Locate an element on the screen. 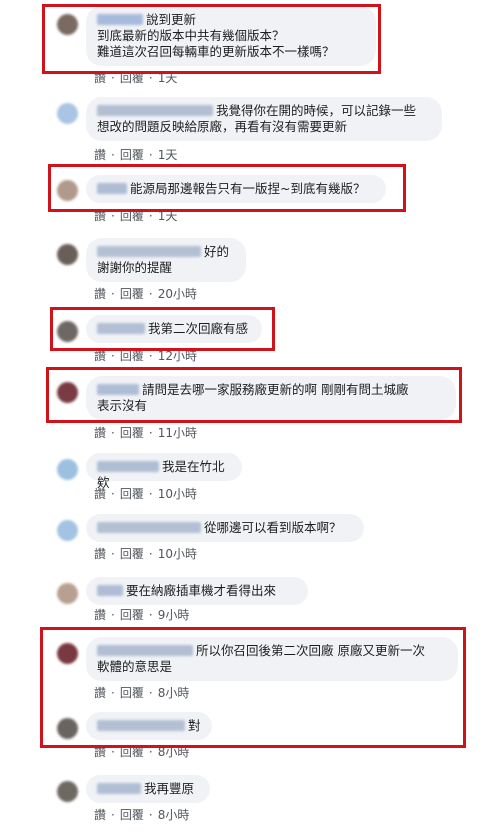 The image size is (493, 834). comment-line: 到底最新的版本中共有幾個版本？ is located at coordinates (191, 35).